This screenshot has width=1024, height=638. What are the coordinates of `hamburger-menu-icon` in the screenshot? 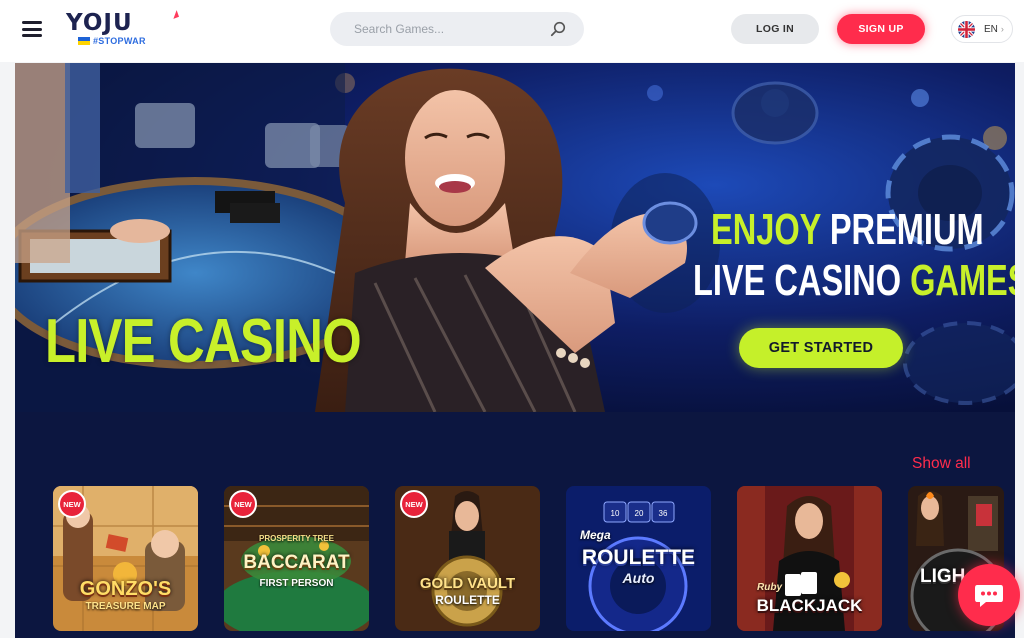 It's located at (32, 29).